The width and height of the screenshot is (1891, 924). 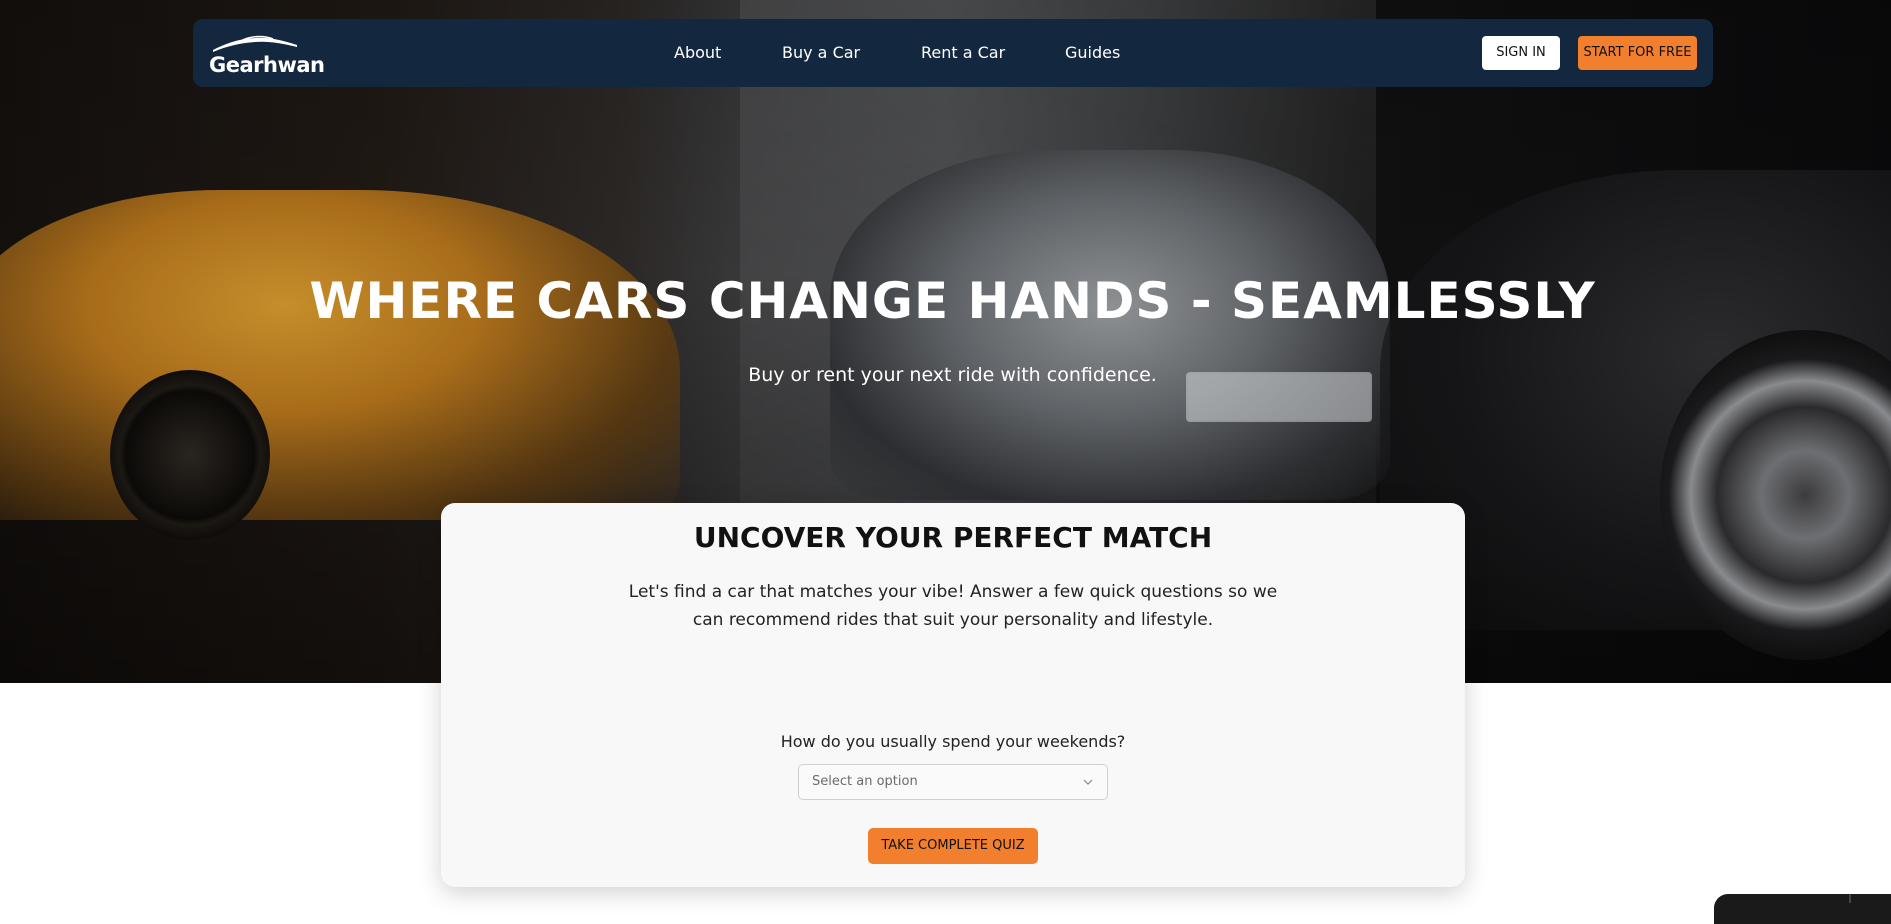 What do you see at coordinates (1802, 909) in the screenshot?
I see `chat-widget` at bounding box center [1802, 909].